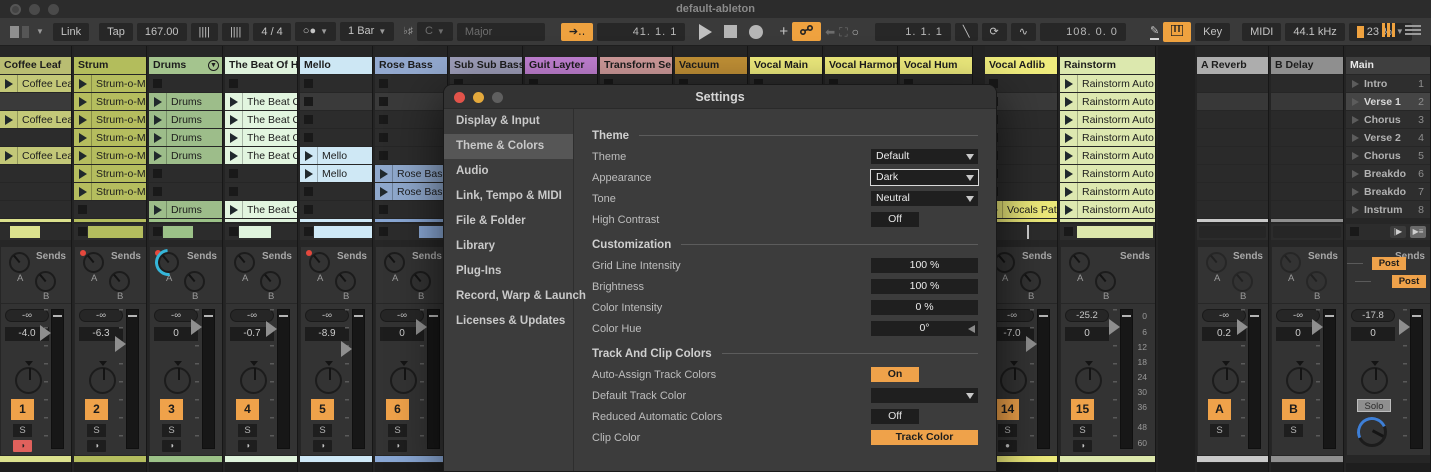 The image size is (1431, 472). What do you see at coordinates (1413, 30) in the screenshot?
I see `browser-toggle` at bounding box center [1413, 30].